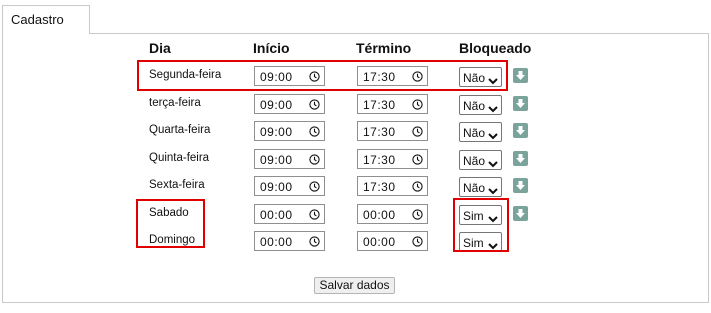 The width and height of the screenshot is (711, 313). What do you see at coordinates (175, 103) in the screenshot?
I see `day-label: terça-feira` at bounding box center [175, 103].